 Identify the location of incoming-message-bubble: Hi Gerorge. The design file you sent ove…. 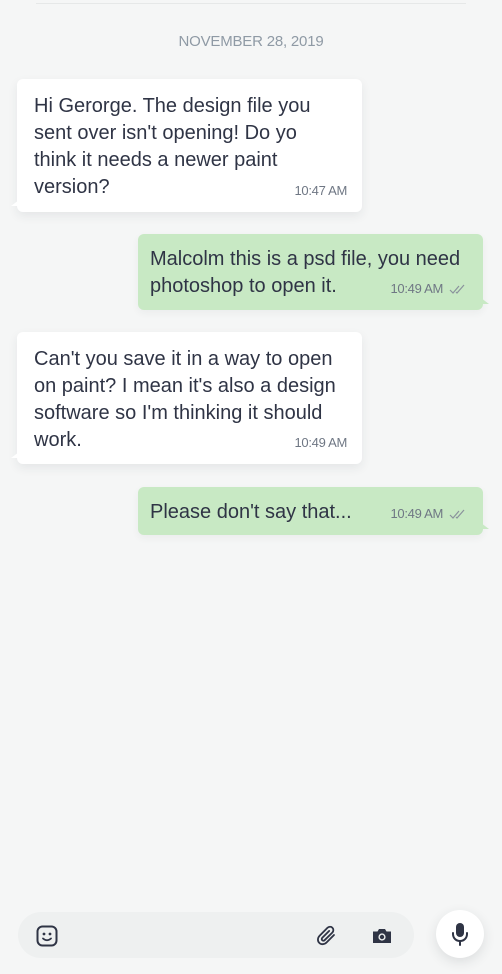
(186, 145).